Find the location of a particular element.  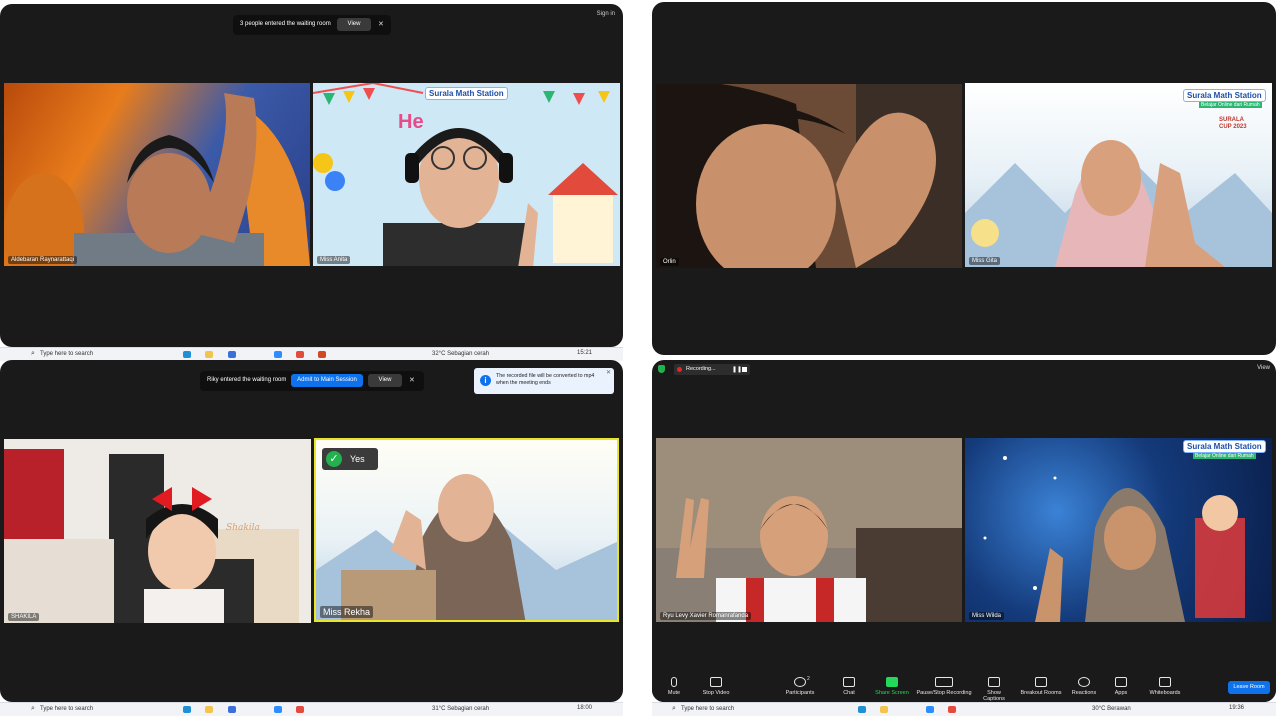

logo-subtitle: Belajar Online dari Rumah is located at coordinates (1224, 456).